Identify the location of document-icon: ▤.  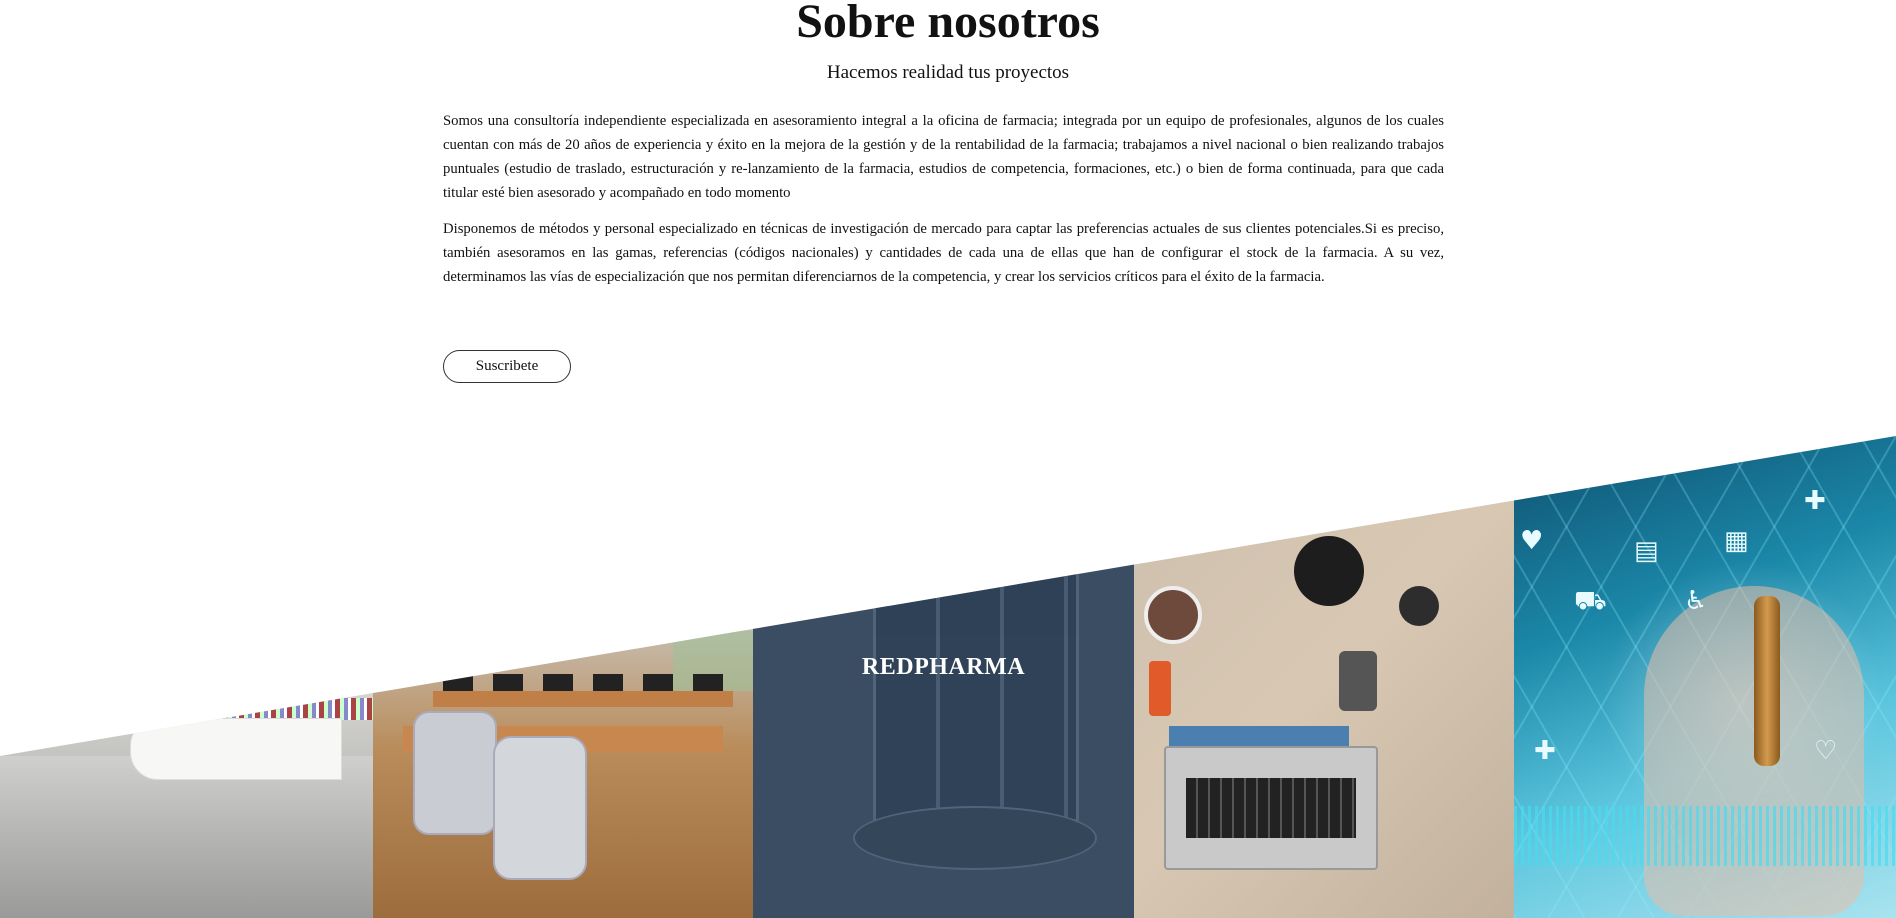
(1646, 551).